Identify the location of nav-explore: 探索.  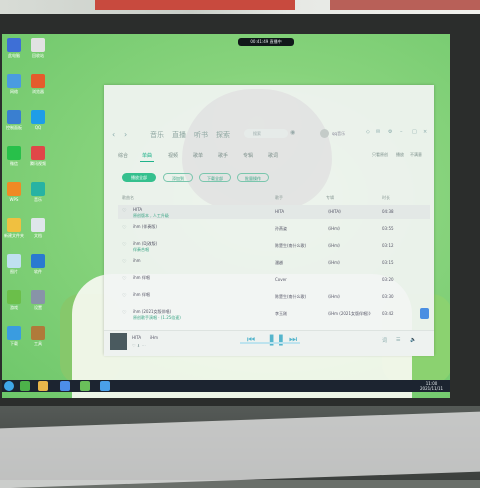
(223, 135).